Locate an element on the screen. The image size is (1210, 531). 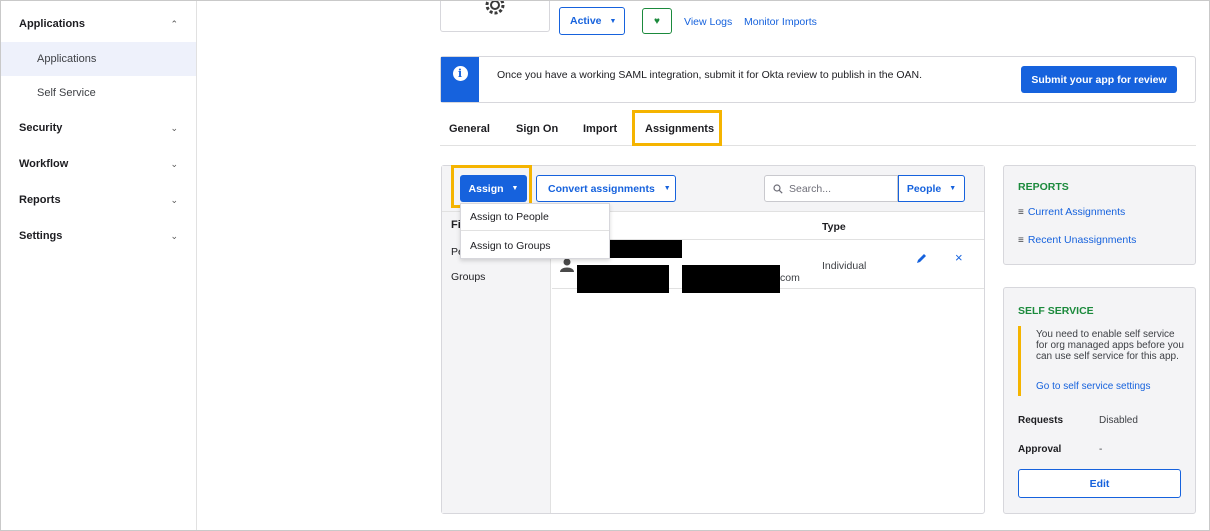
sidebar-item-reports: Reports ⌄ is located at coordinates (98, 200).